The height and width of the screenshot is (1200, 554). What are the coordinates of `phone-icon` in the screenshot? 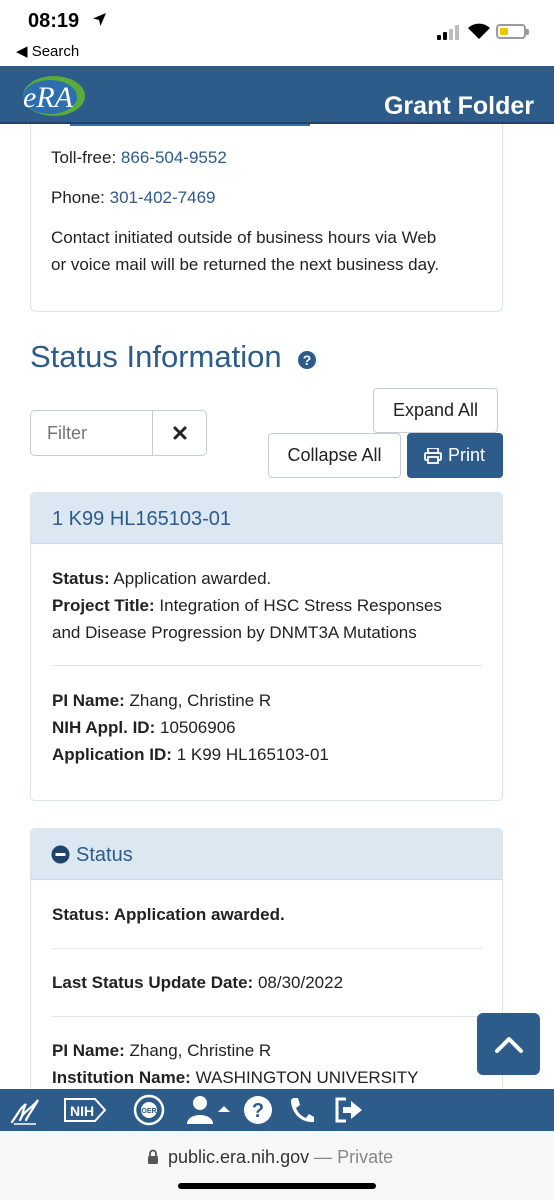 It's located at (301, 1110).